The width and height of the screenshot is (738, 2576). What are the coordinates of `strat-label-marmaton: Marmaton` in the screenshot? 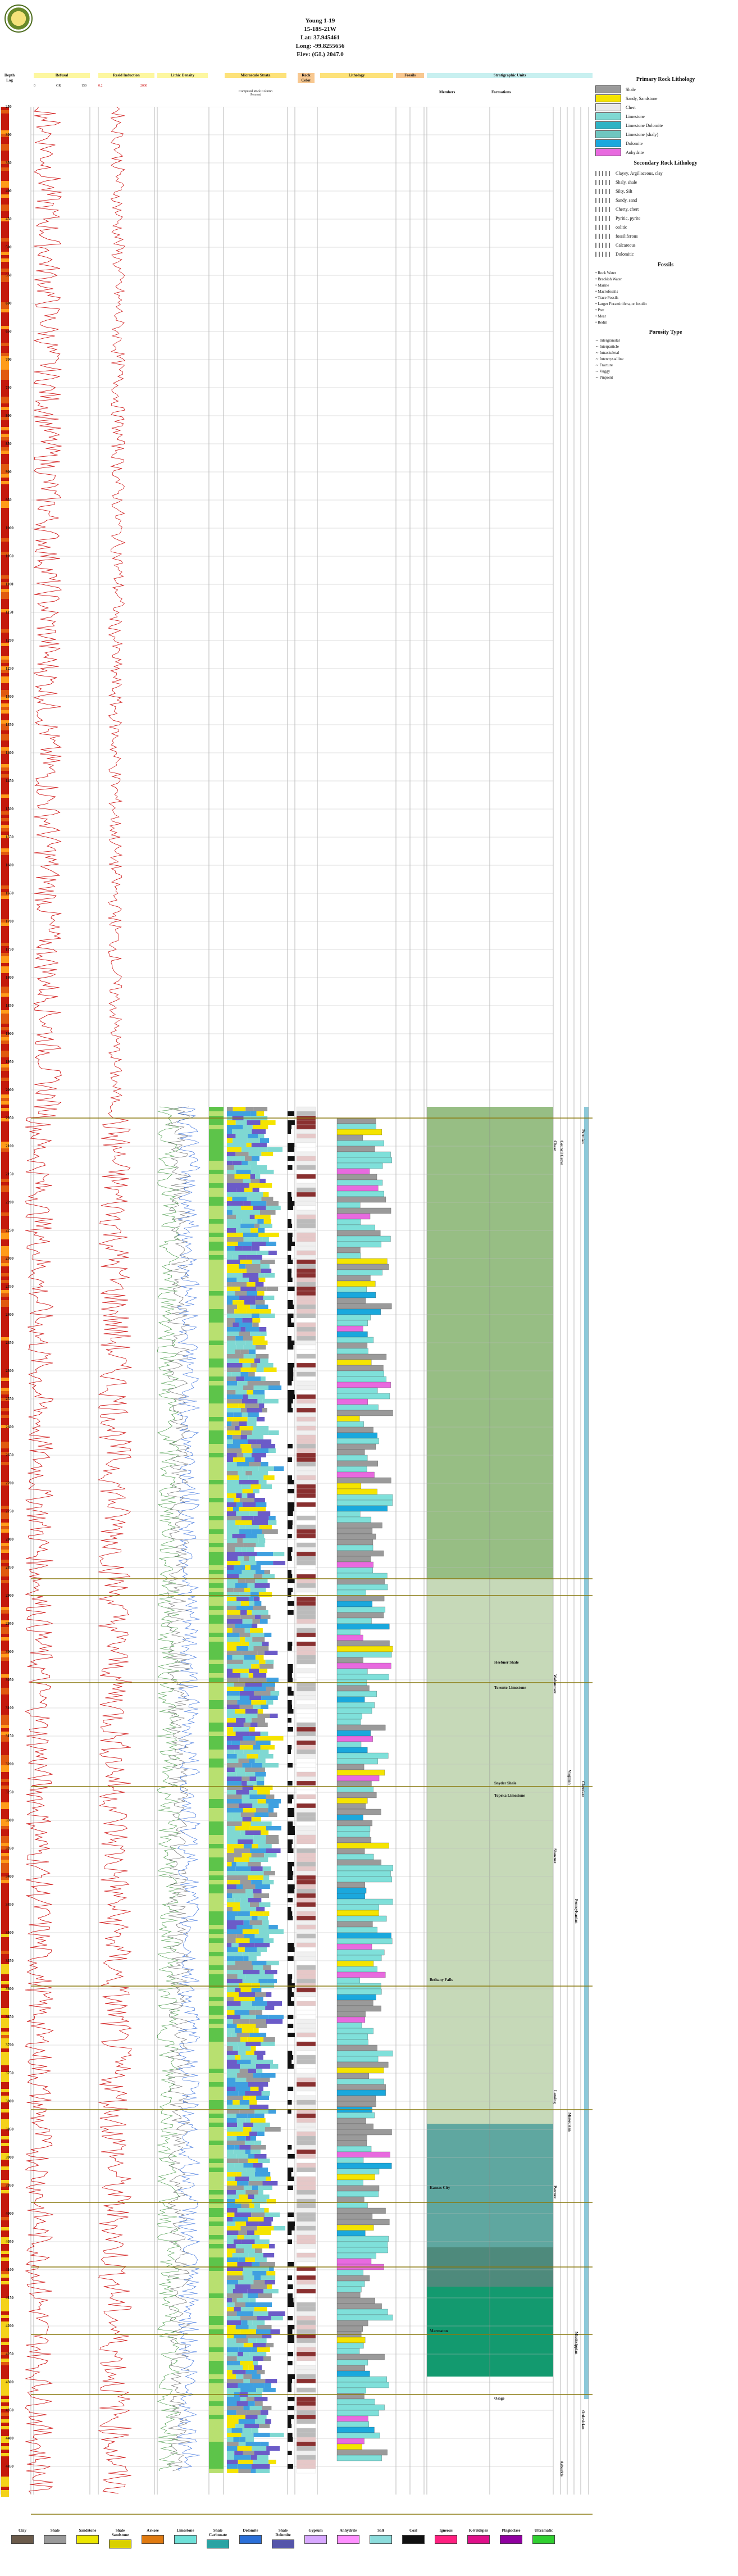 It's located at (439, 2331).